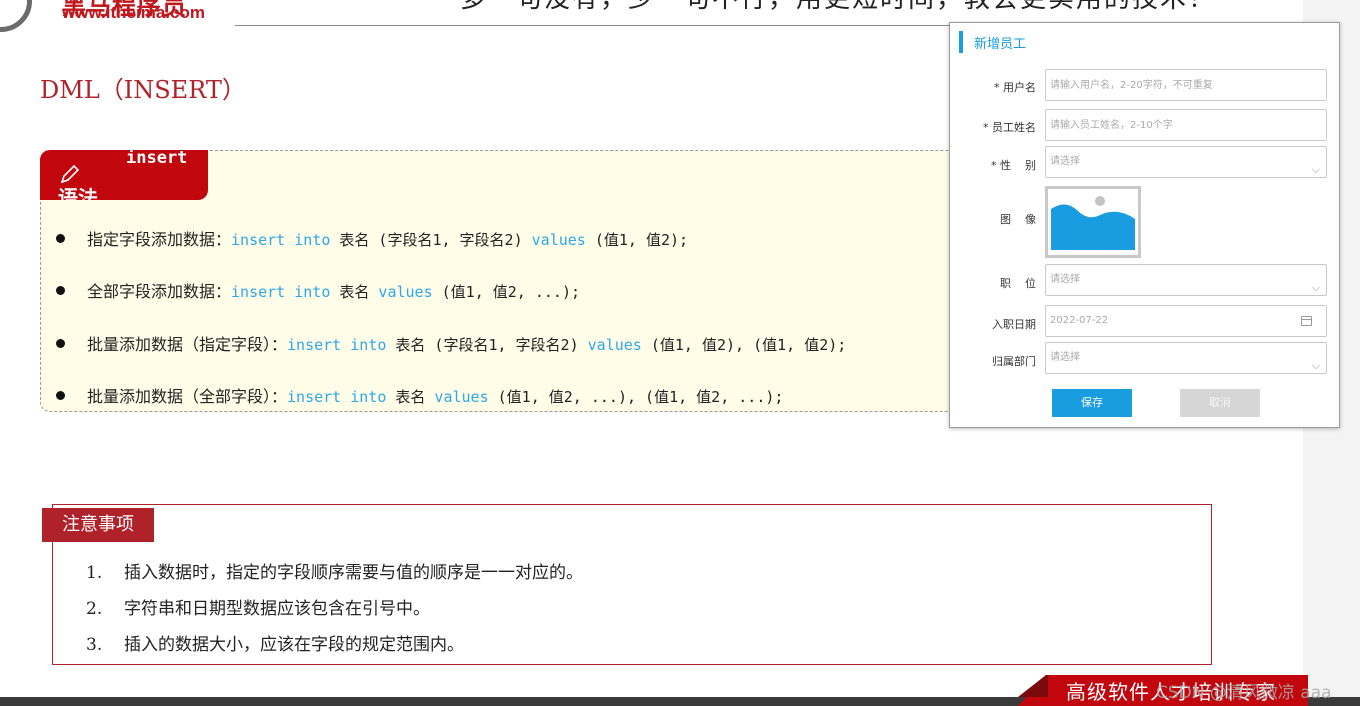 The image size is (1360, 706). Describe the element at coordinates (1186, 162) in the screenshot. I see `gender-select: 请选择 ⌵` at that location.